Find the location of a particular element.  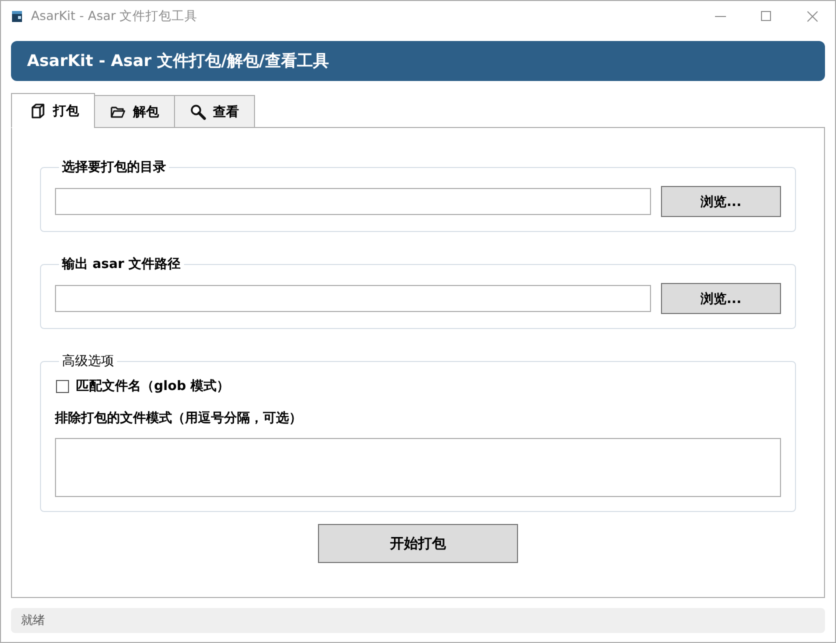

exclude-input is located at coordinates (418, 467).